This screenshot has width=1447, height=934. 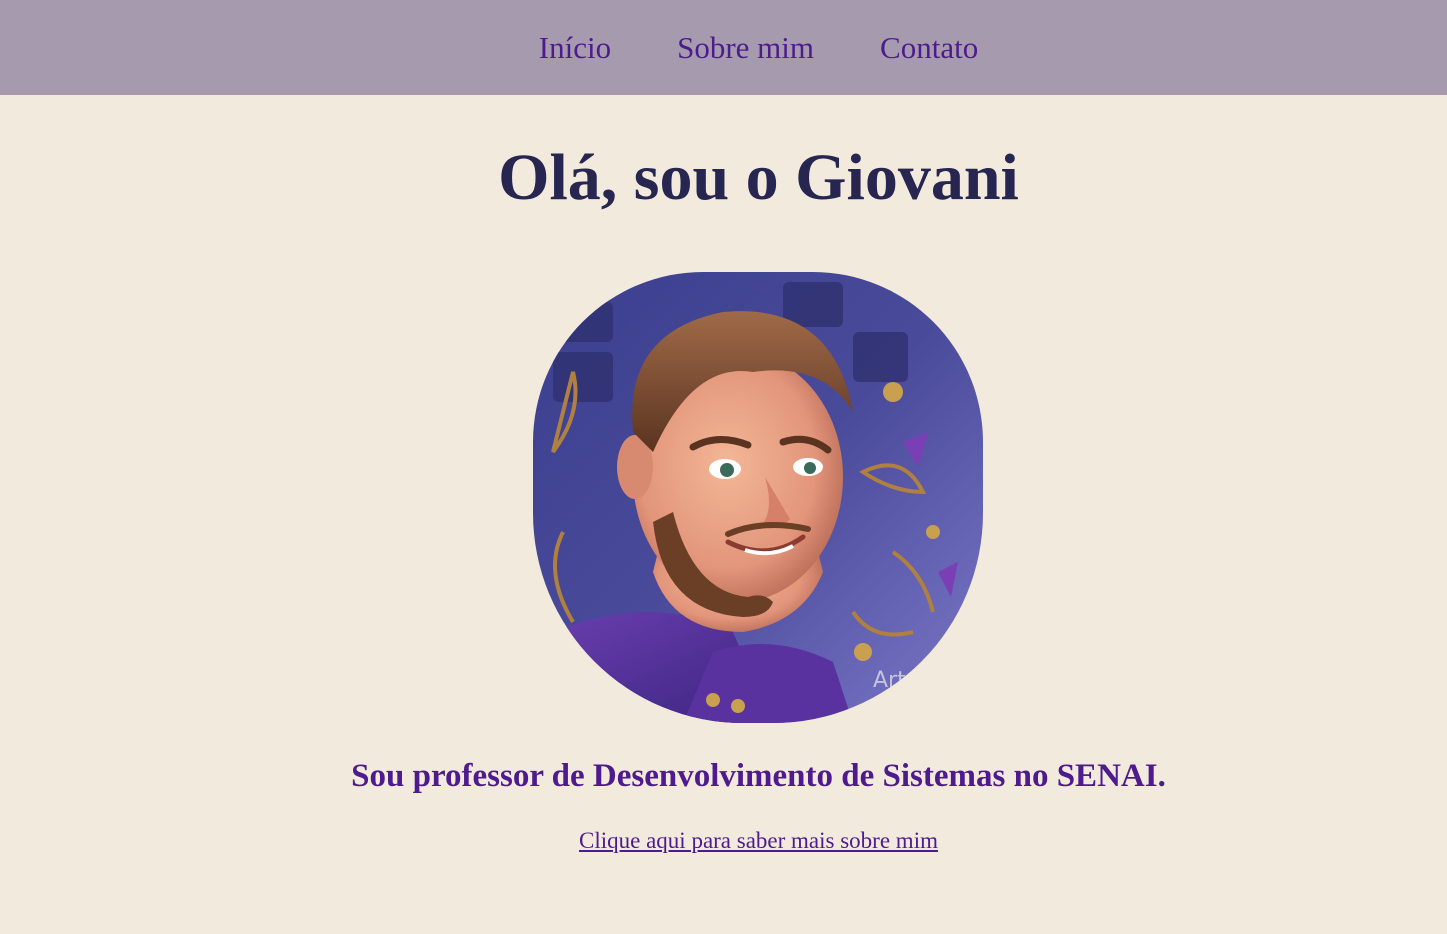 I want to click on nav-item-inicio: Início, so click(x=575, y=48).